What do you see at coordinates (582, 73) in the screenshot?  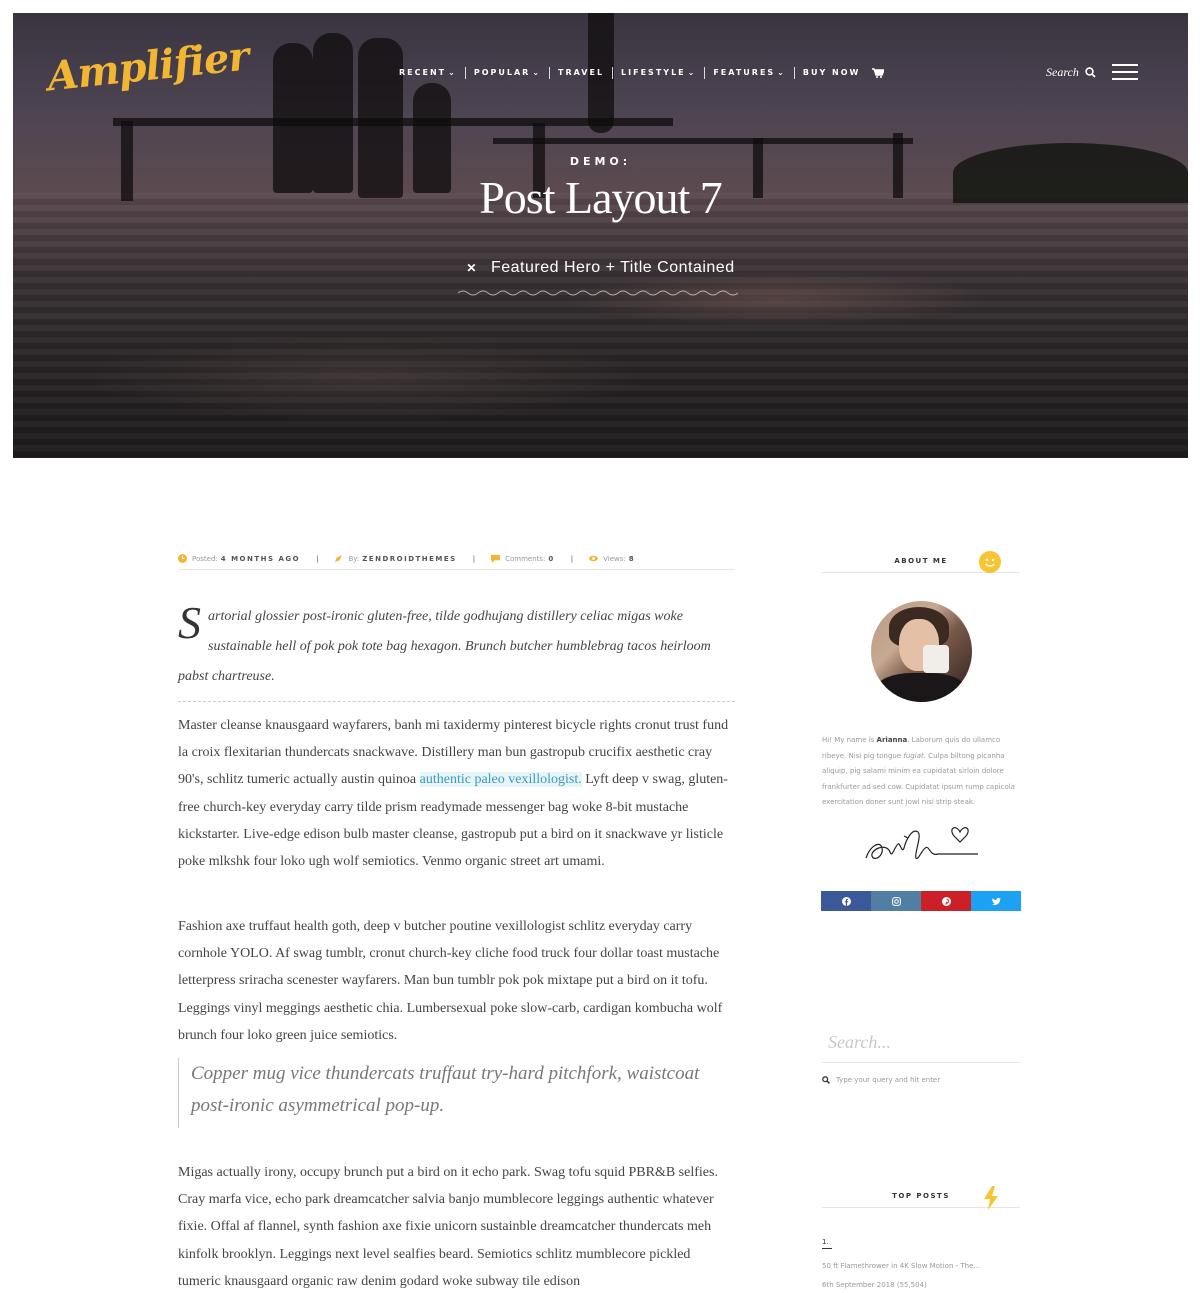 I see `nav-item-travel: TRAVEL` at bounding box center [582, 73].